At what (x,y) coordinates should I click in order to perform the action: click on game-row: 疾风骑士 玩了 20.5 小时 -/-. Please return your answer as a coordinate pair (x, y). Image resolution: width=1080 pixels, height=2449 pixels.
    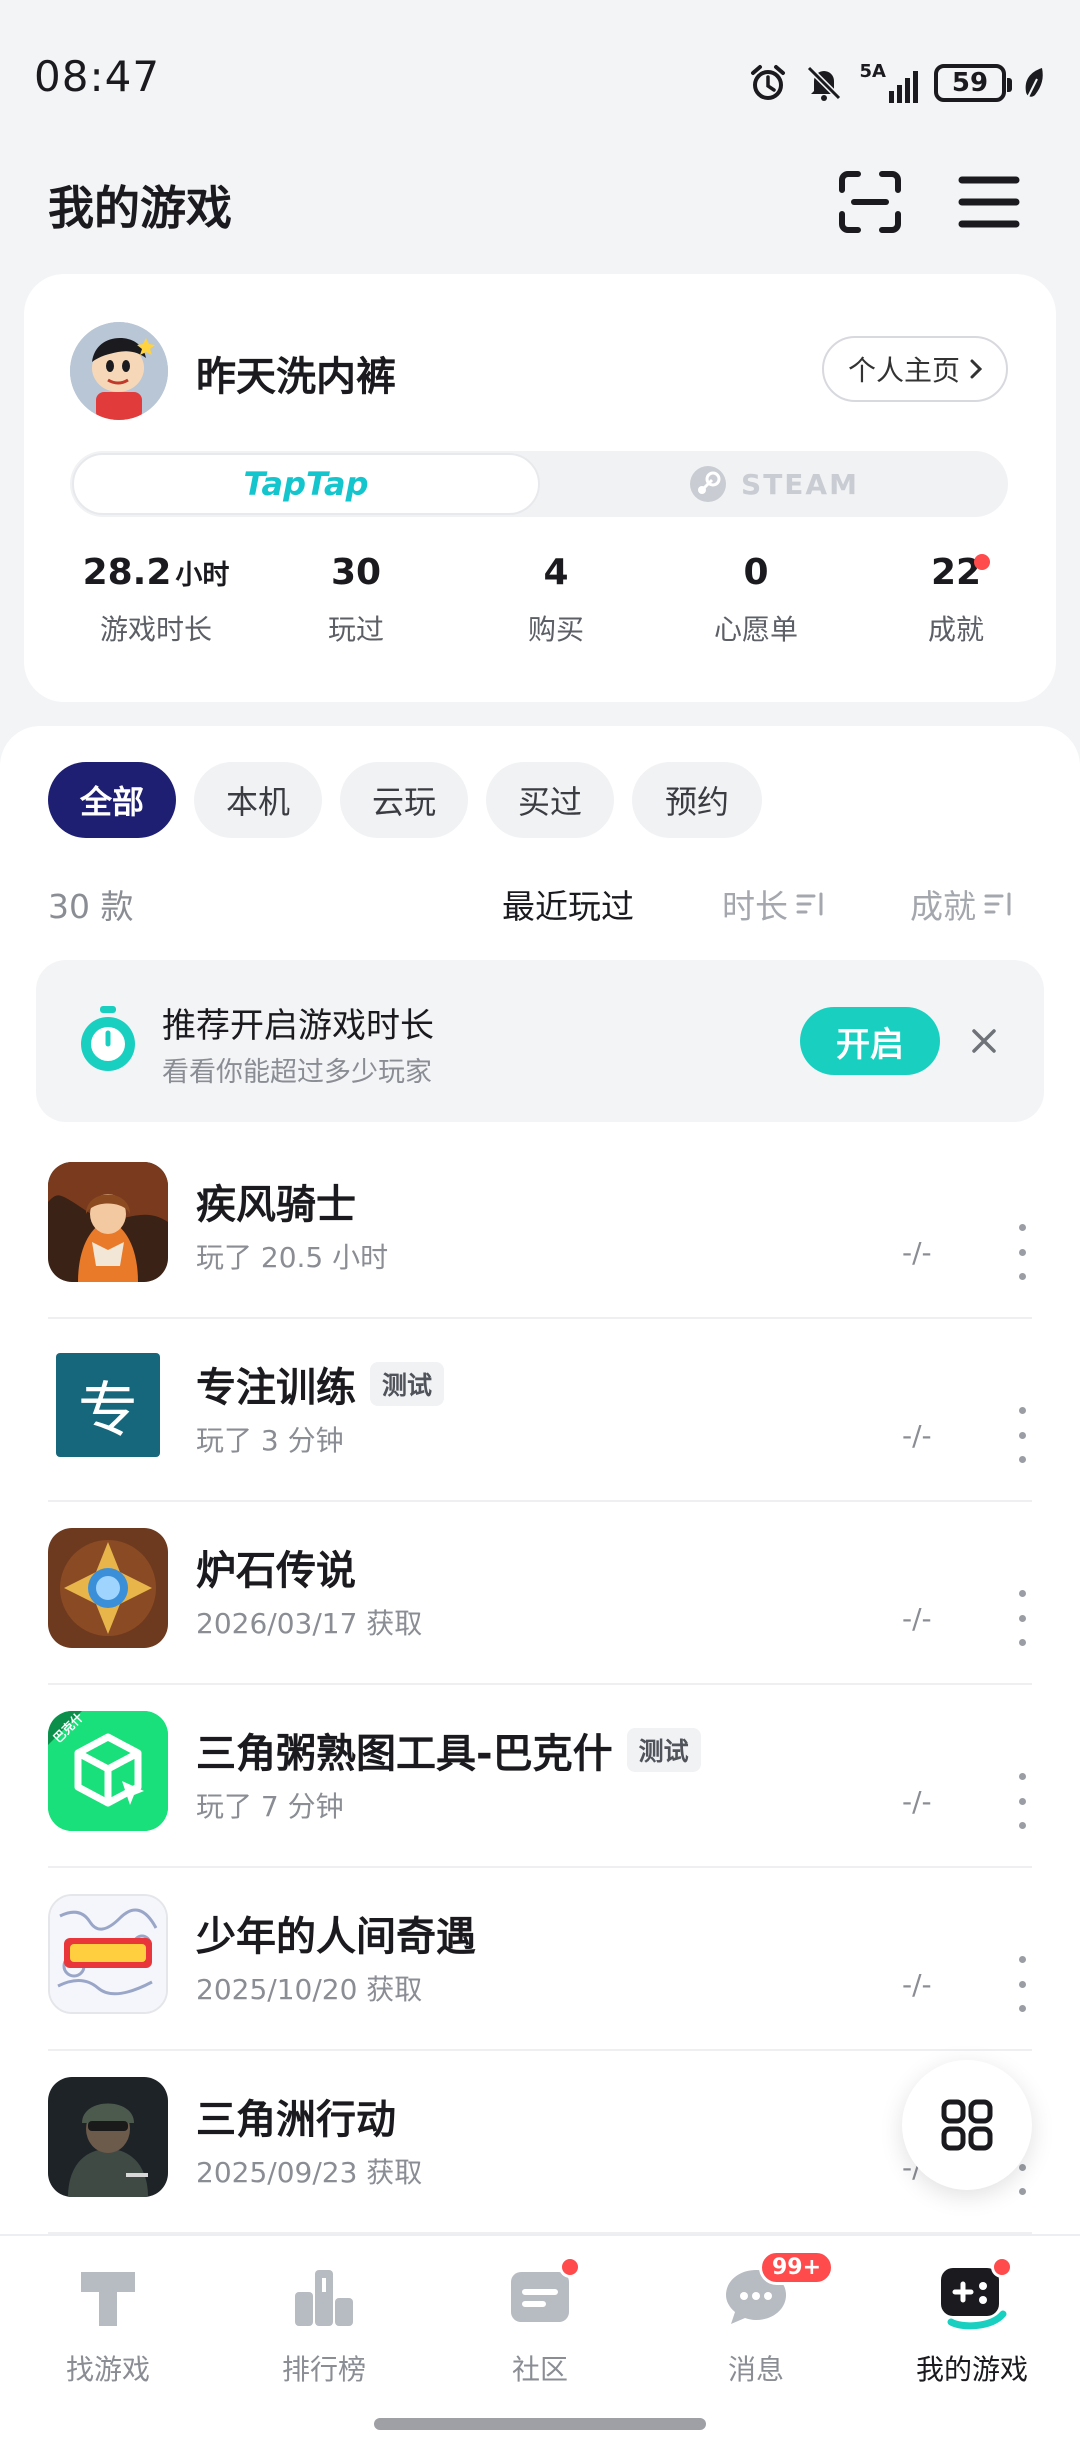
    Looking at the image, I should click on (540, 1253).